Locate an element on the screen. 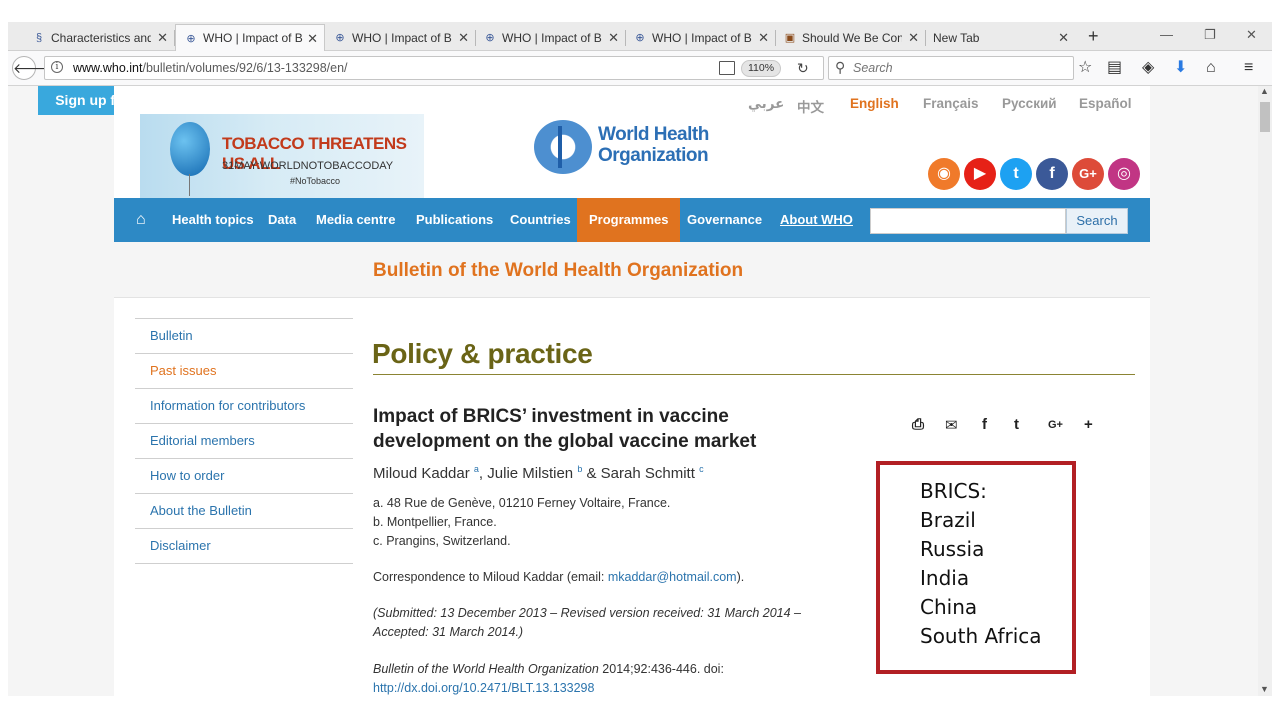 This screenshot has height=720, width=1280. tab-new-tab: New Tab ✕ is located at coordinates (1000, 37).